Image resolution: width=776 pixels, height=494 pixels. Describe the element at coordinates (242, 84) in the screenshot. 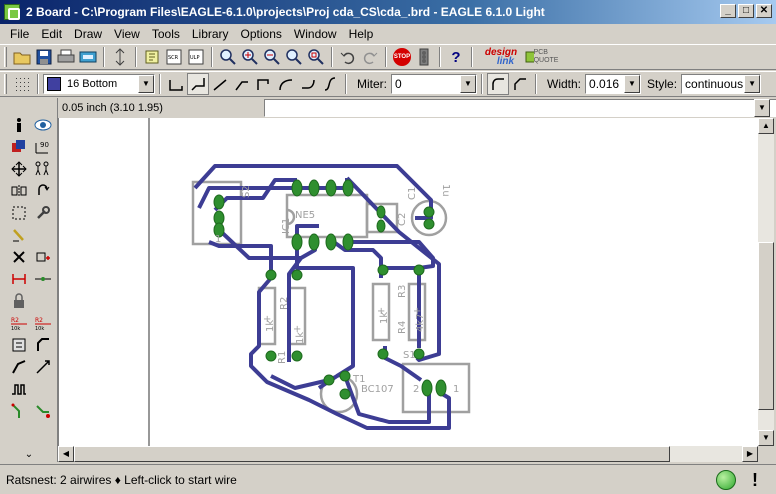

I see `wire-bend-style-3-icon` at that location.